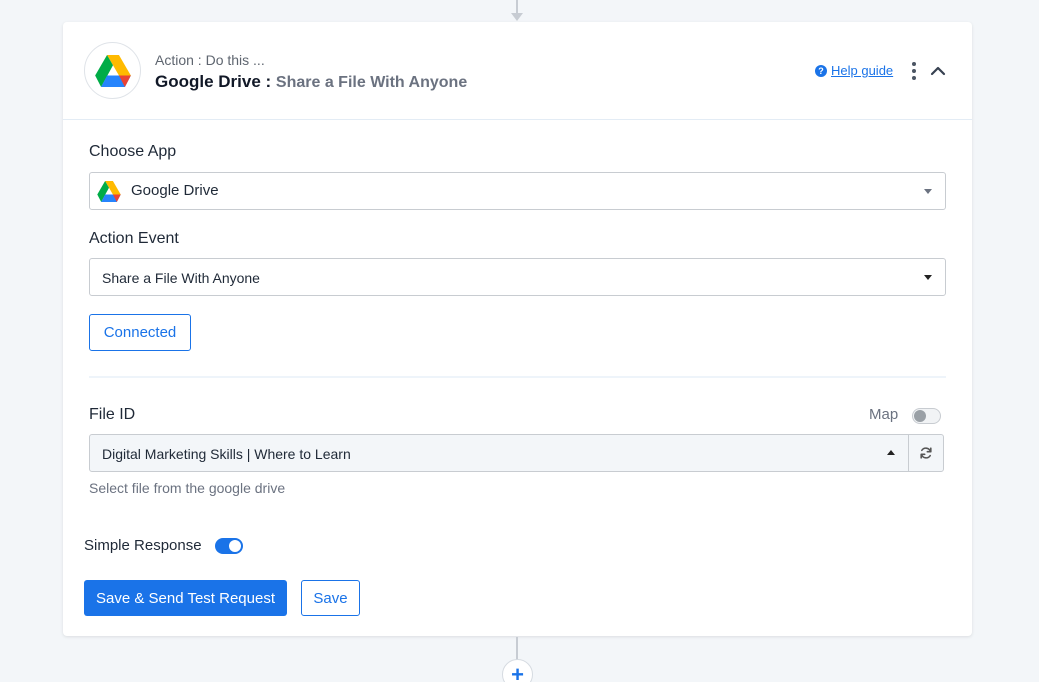 The width and height of the screenshot is (1039, 682). I want to click on choose-app-select: Google Drive, so click(517, 191).